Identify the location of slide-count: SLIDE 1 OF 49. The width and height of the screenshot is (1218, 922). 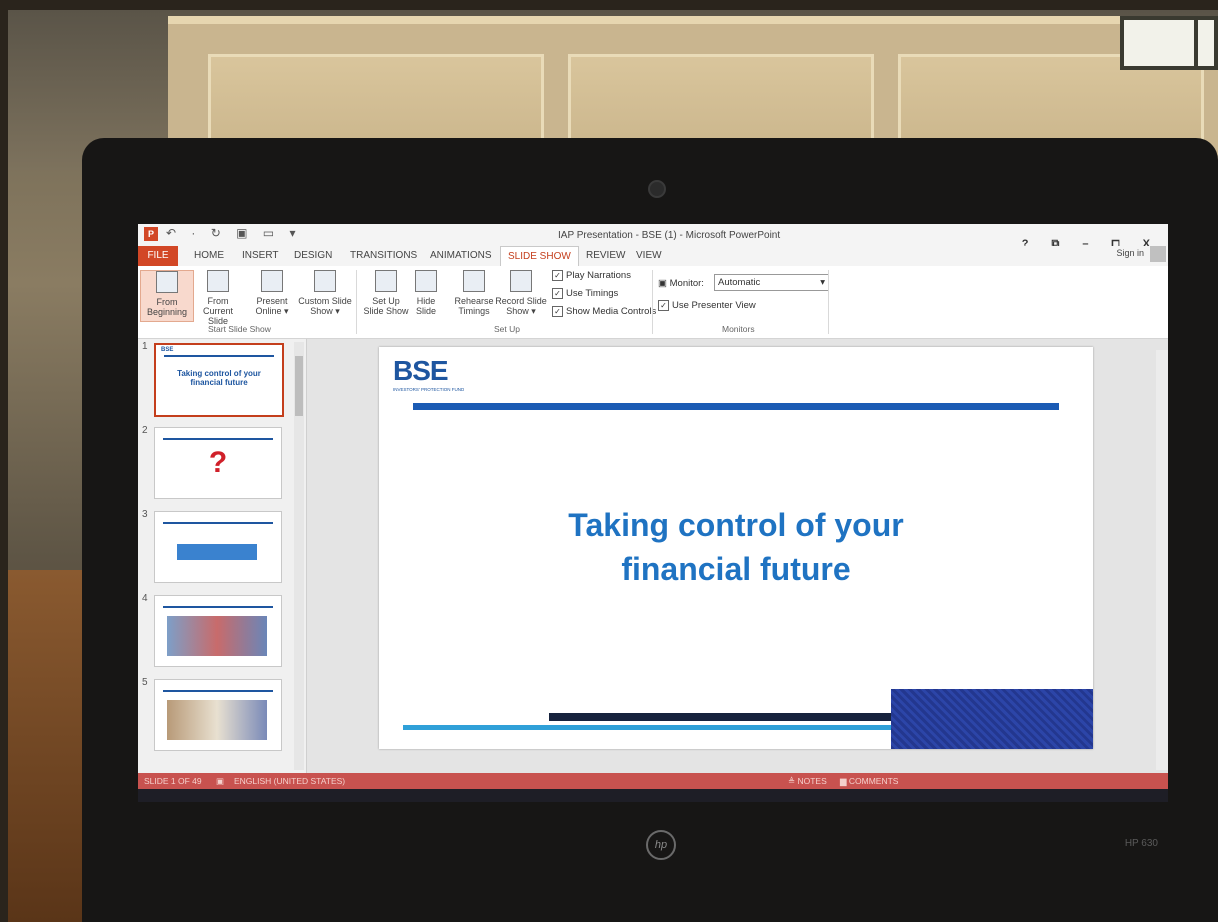
(173, 781).